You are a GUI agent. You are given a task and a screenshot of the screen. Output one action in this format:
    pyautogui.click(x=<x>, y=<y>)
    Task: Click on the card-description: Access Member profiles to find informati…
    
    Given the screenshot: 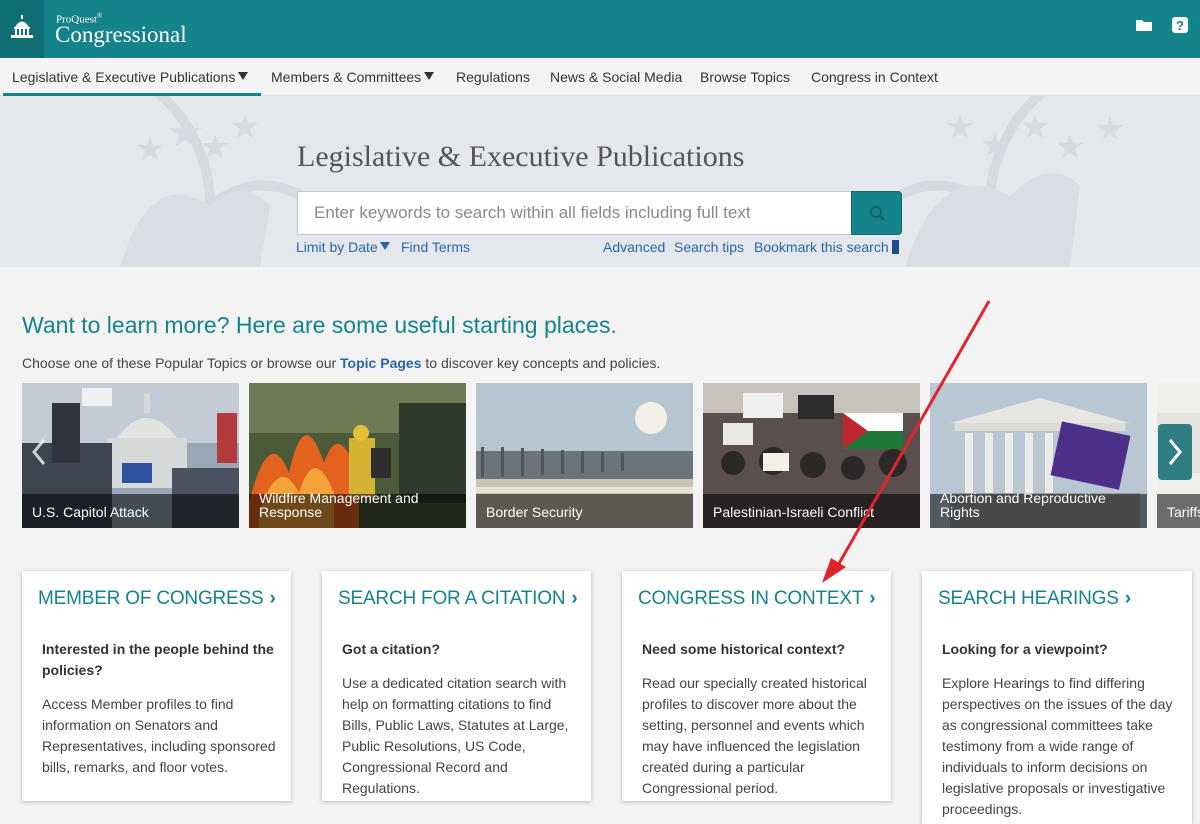 What is the action you would take?
    pyautogui.click(x=159, y=735)
    